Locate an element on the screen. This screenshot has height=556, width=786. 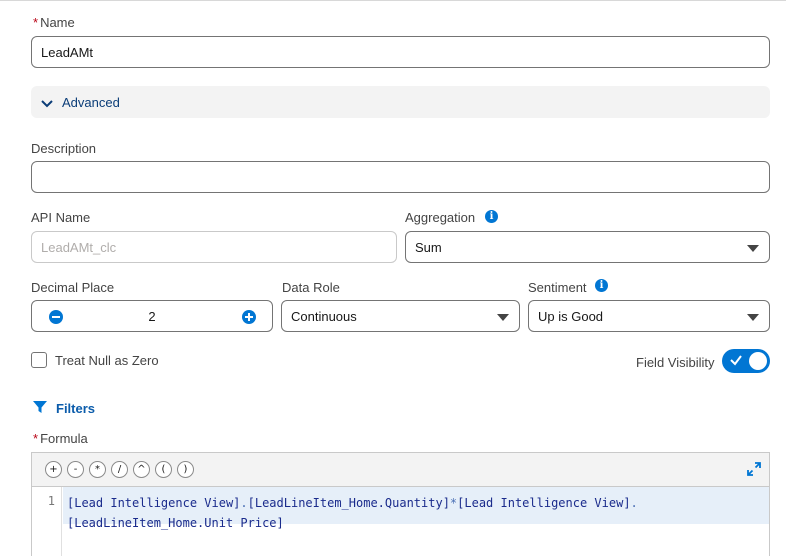
api-name-label: API Name is located at coordinates (61, 217).